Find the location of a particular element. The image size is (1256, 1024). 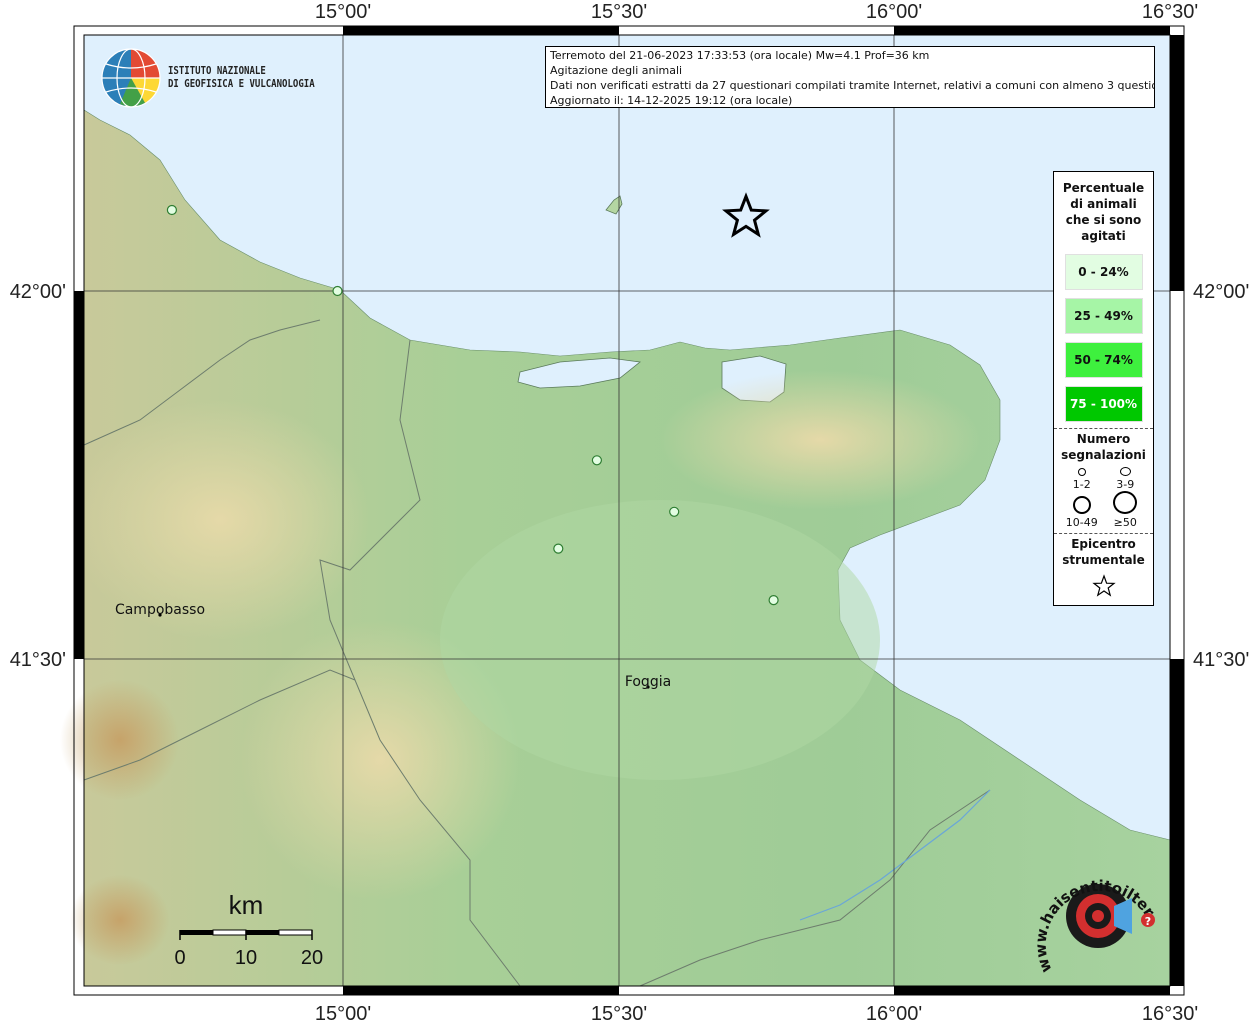

count-label: 10-49 is located at coordinates (1081, 522).